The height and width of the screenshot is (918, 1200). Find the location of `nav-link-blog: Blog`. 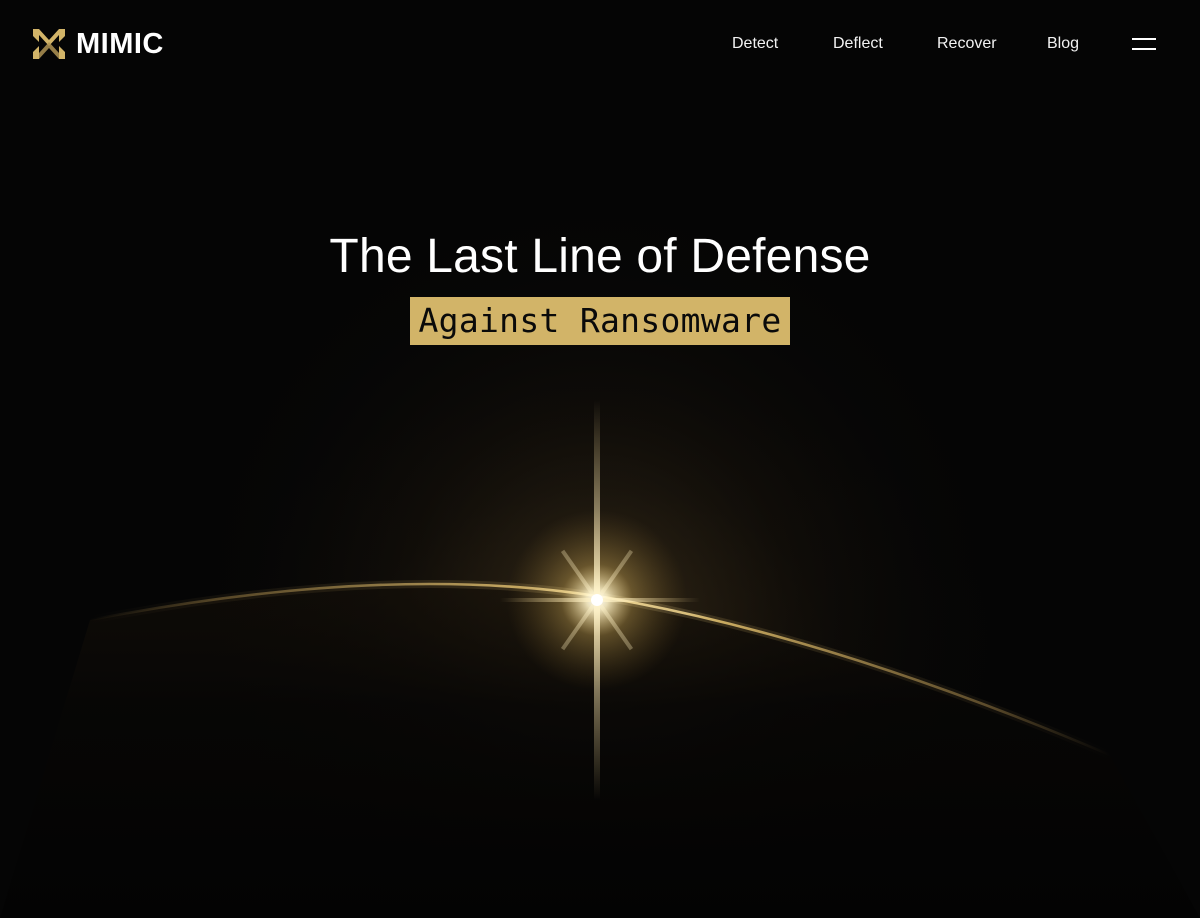

nav-link-blog: Blog is located at coordinates (1063, 44).